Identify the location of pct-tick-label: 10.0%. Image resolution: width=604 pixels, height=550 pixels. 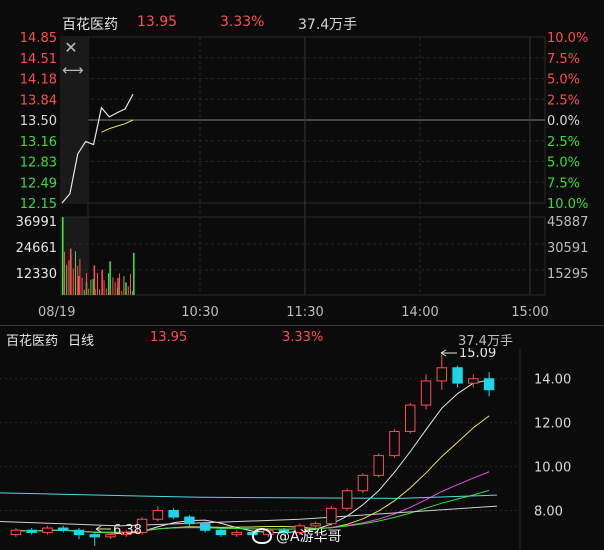
(567, 38).